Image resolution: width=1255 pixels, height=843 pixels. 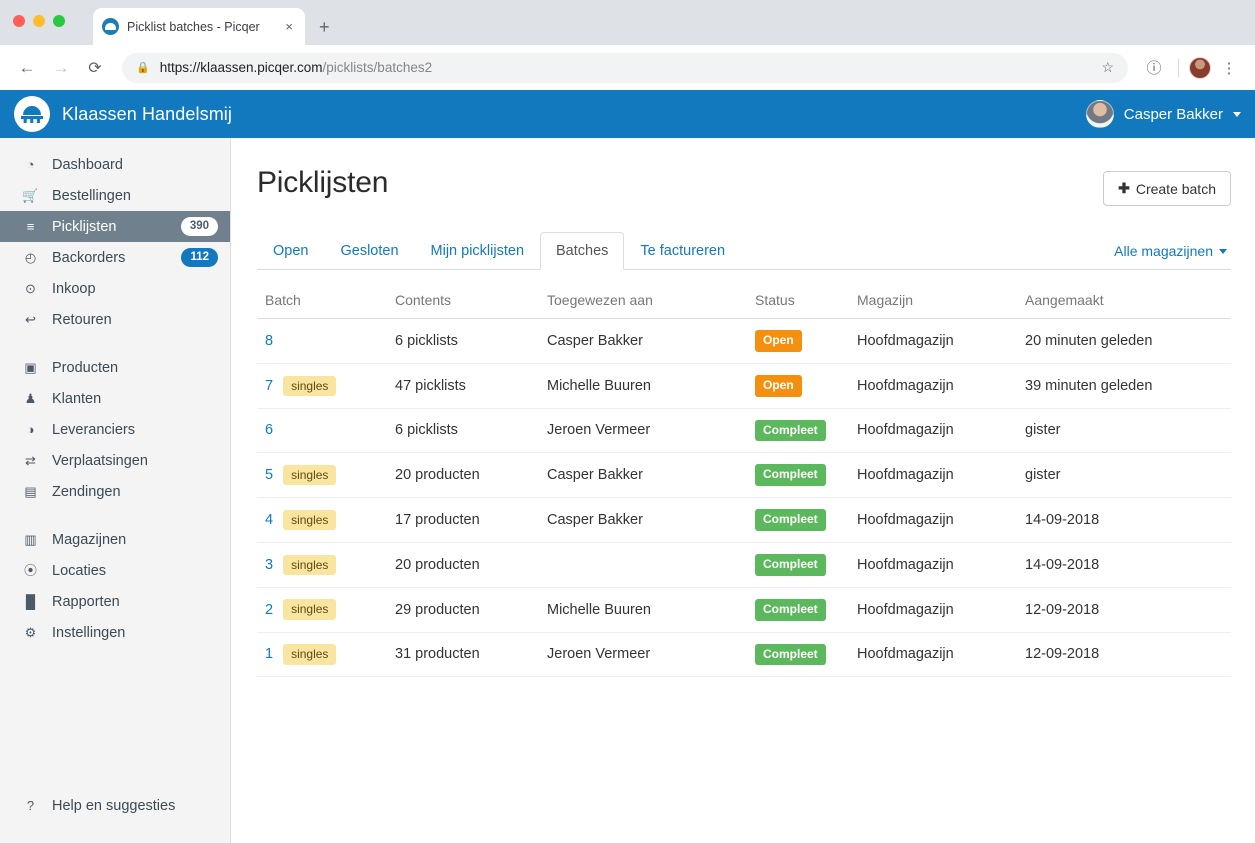 I want to click on bookmark-star-icon: ☆, so click(x=1107, y=67).